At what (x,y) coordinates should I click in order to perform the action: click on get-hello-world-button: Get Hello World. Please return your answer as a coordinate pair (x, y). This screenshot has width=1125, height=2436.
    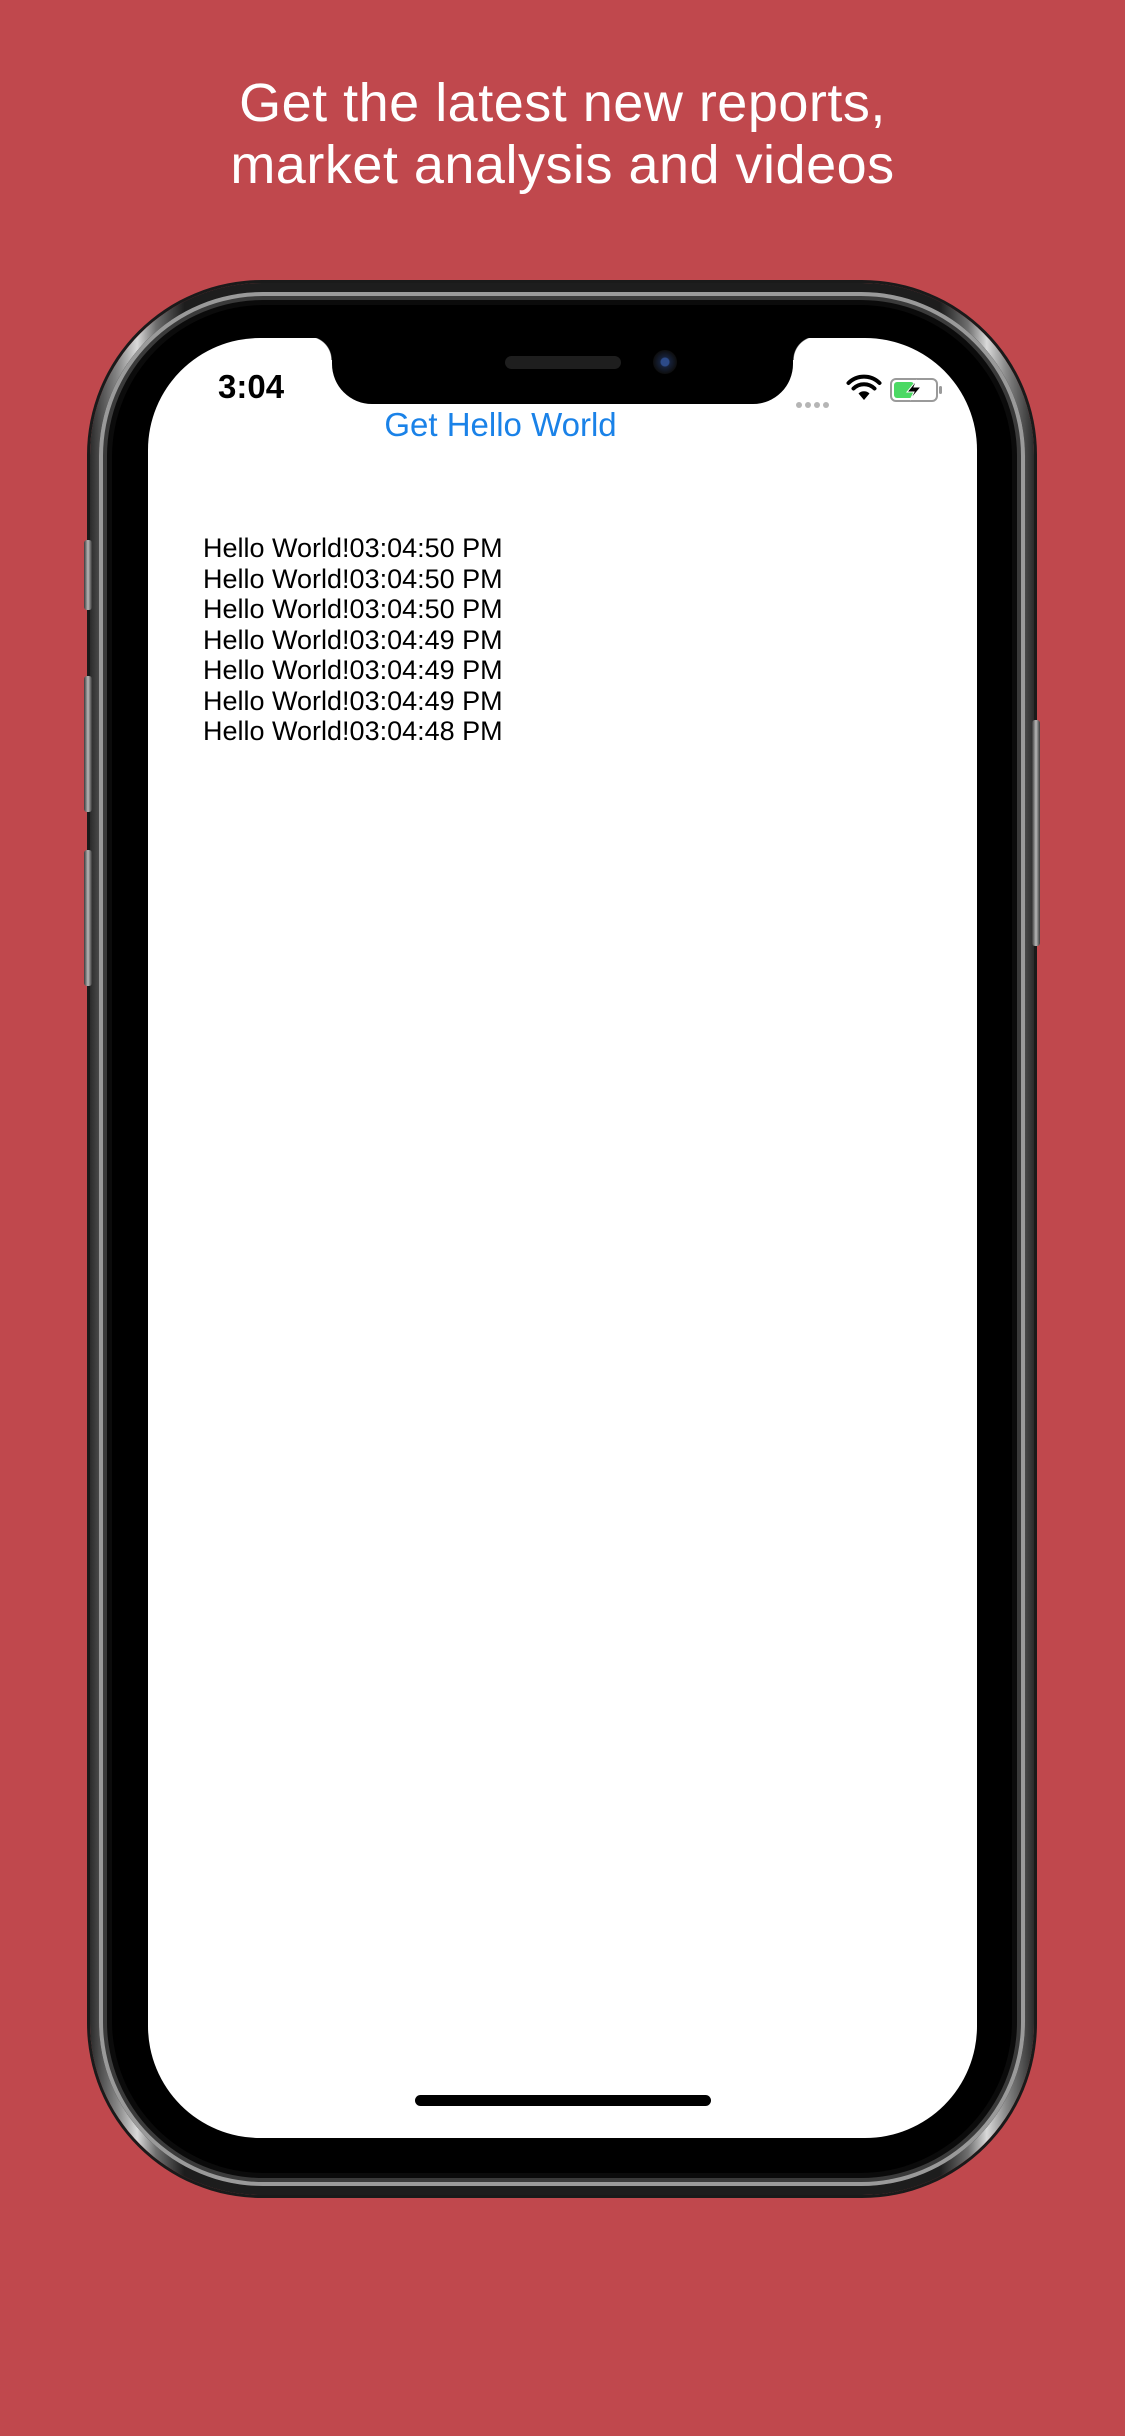
    Looking at the image, I should click on (500, 425).